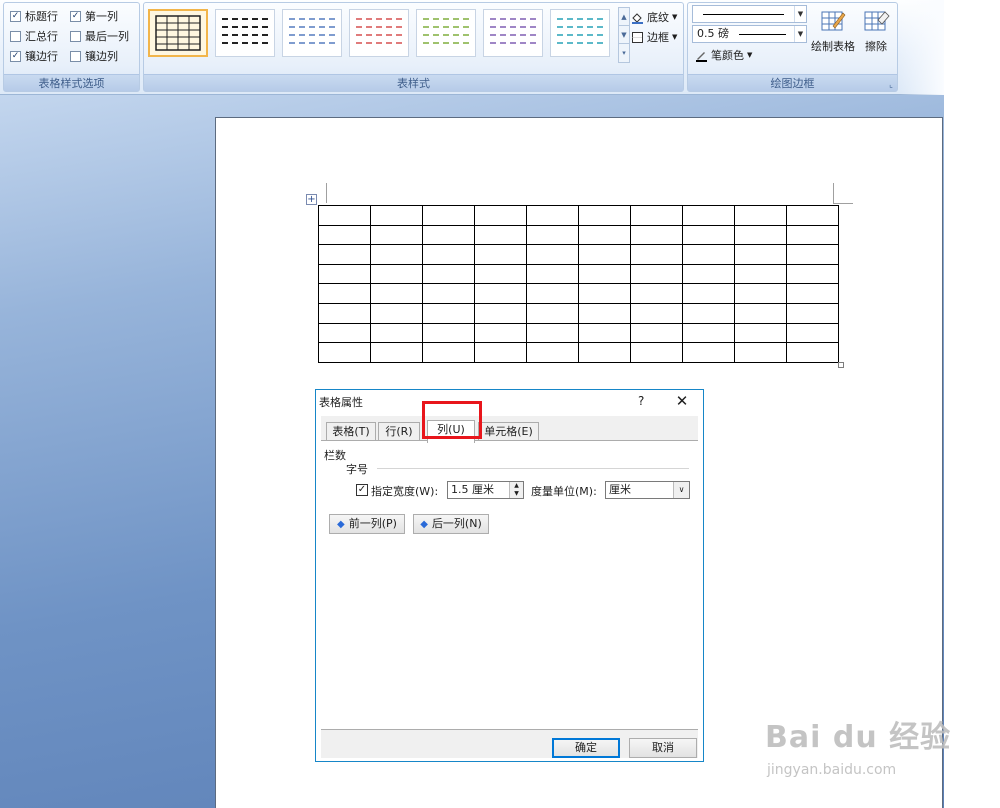 The image size is (1000, 808). What do you see at coordinates (641, 401) in the screenshot?
I see `help-button: ?` at bounding box center [641, 401].